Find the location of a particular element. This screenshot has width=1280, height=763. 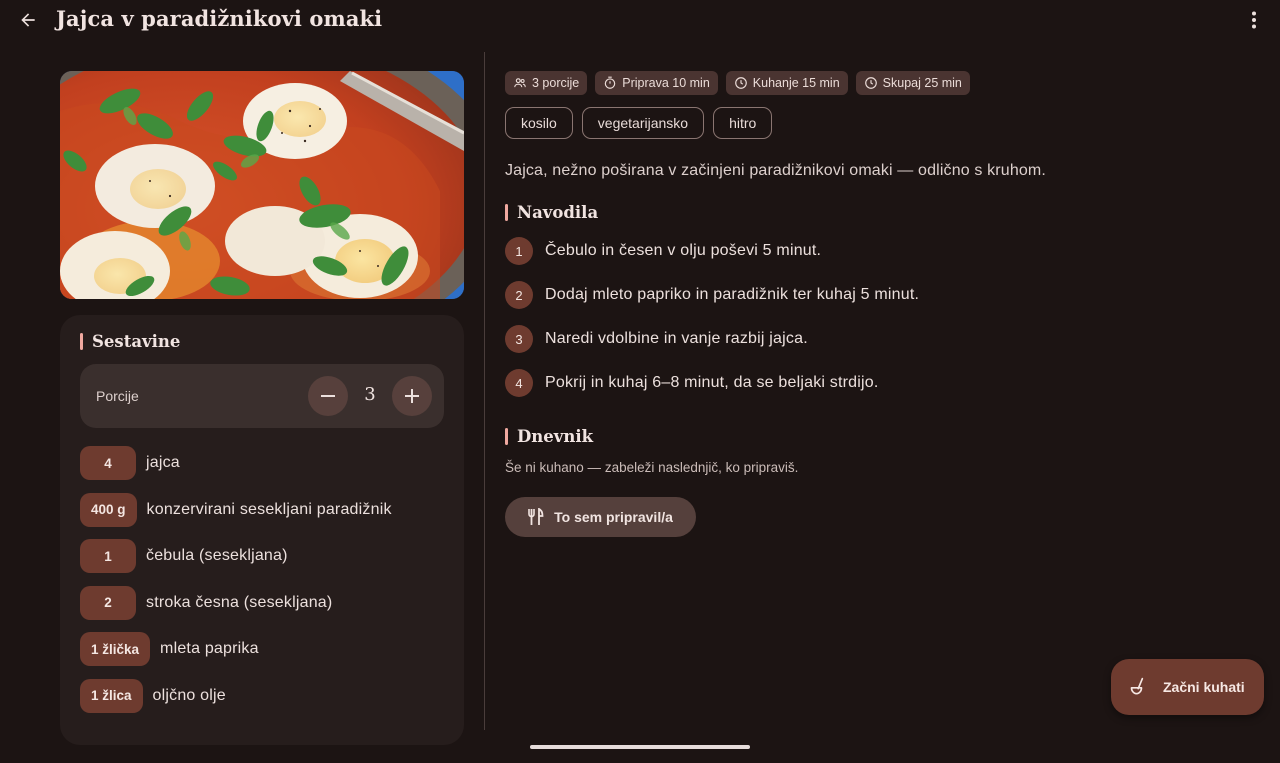

plus-icon is located at coordinates (412, 396).